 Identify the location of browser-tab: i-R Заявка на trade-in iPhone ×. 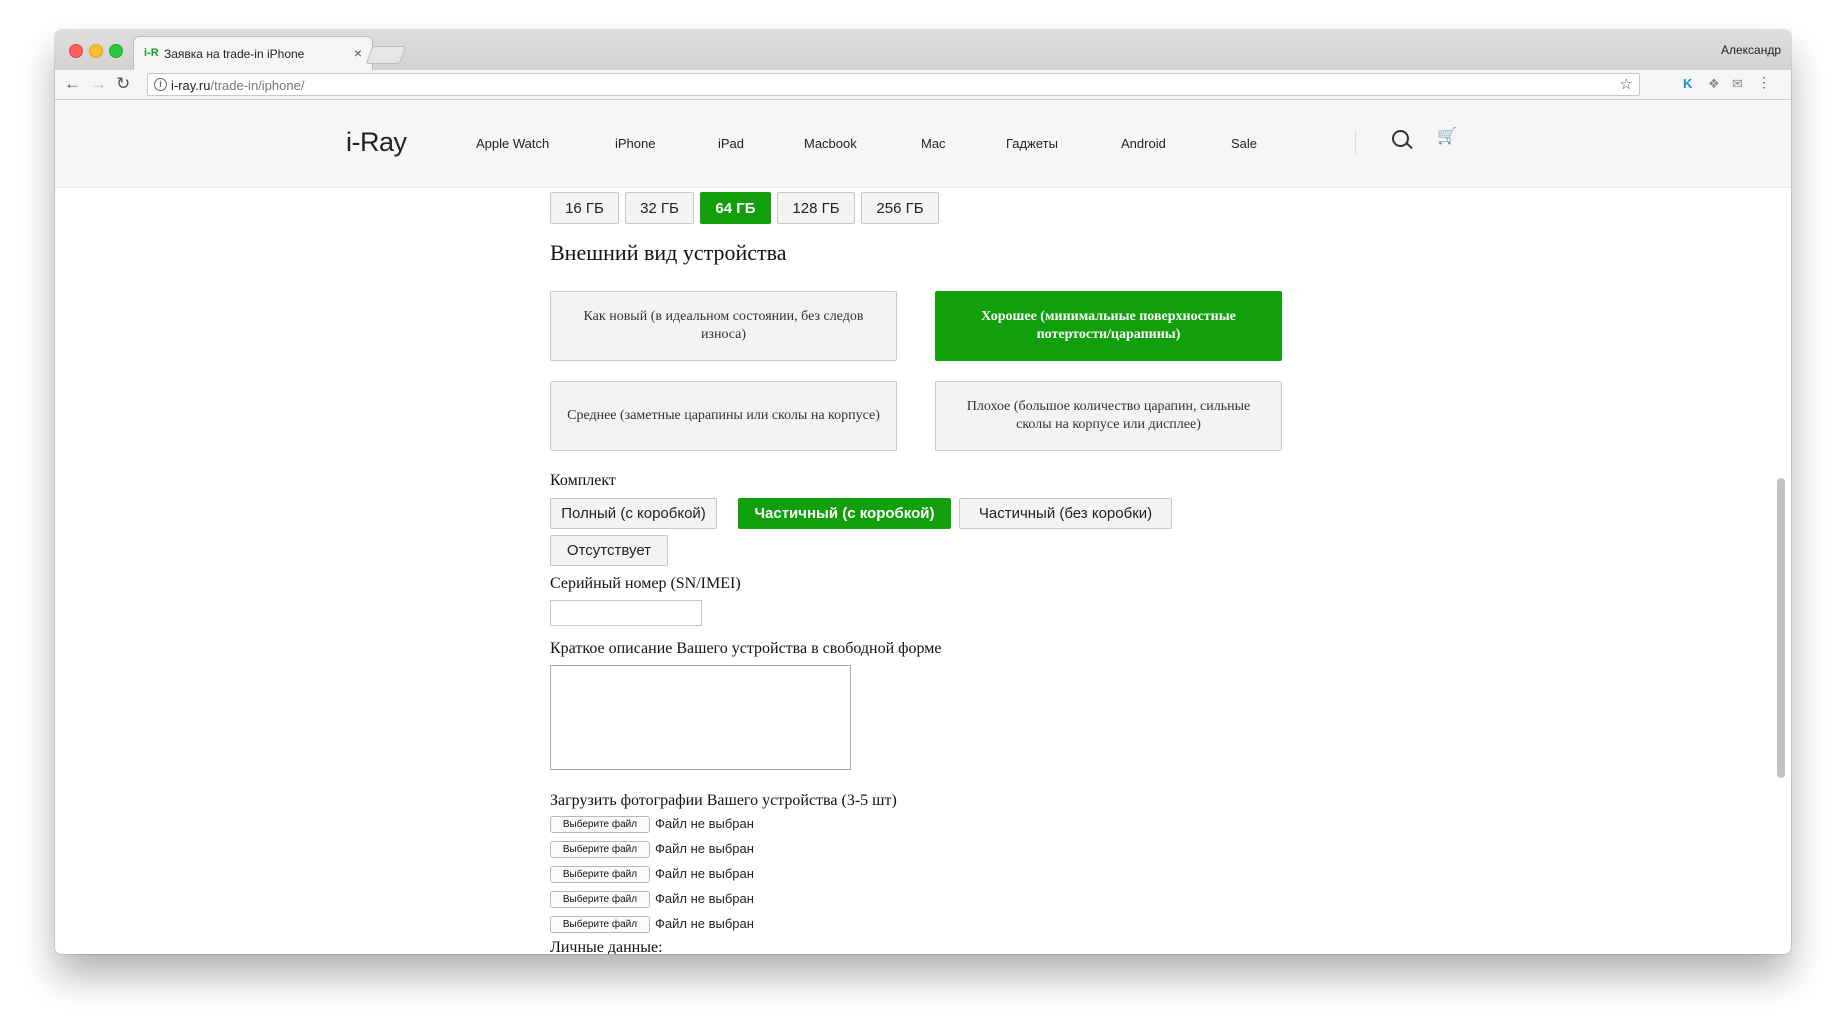
(253, 53).